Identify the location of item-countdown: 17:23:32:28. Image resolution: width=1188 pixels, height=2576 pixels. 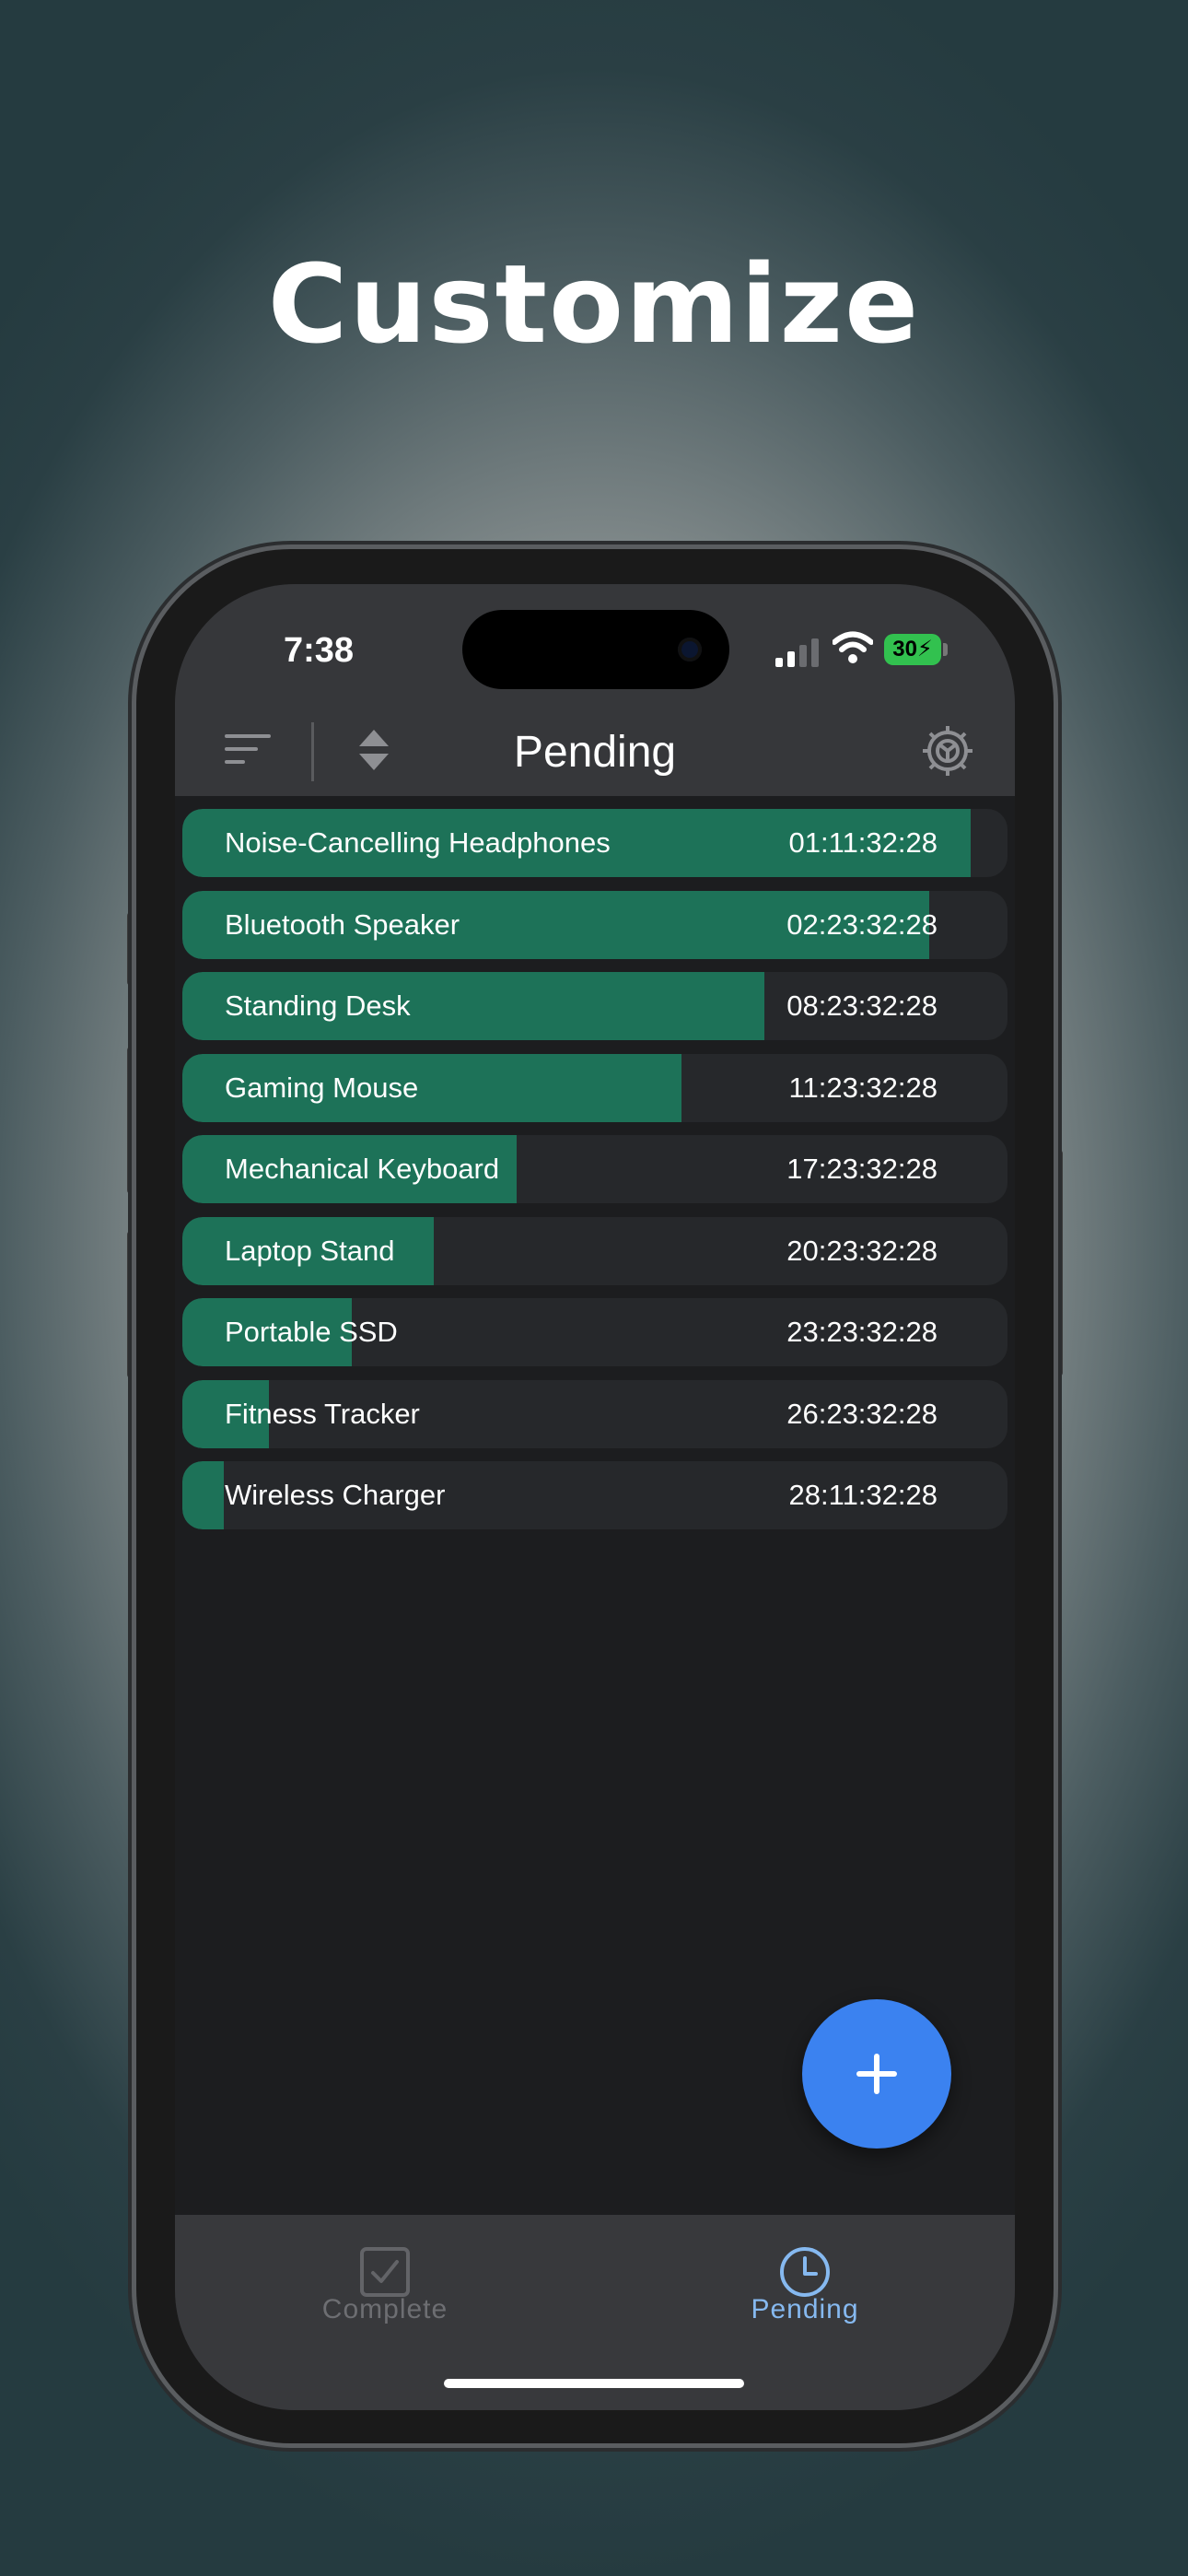
(862, 1169).